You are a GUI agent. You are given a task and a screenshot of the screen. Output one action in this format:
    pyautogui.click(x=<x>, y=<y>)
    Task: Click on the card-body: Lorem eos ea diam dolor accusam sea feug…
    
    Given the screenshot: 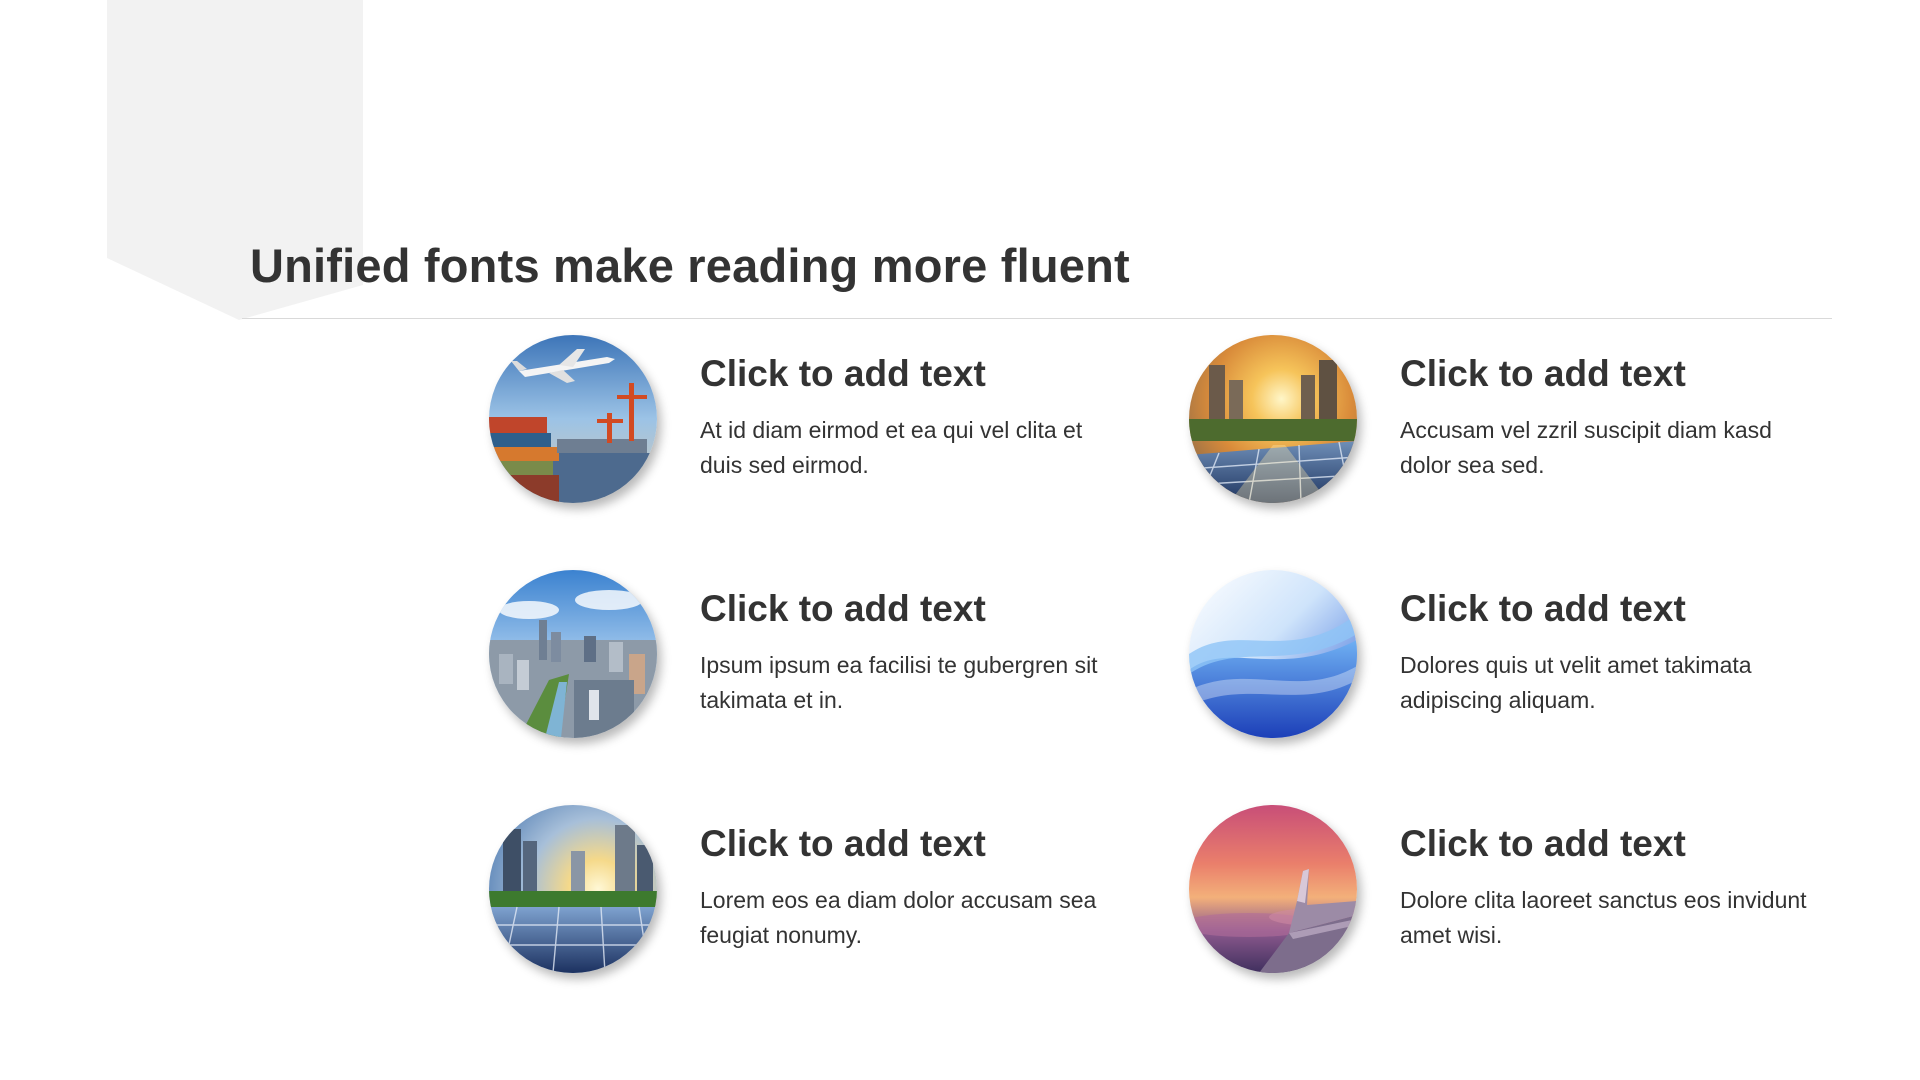 What is the action you would take?
    pyautogui.click(x=910, y=918)
    